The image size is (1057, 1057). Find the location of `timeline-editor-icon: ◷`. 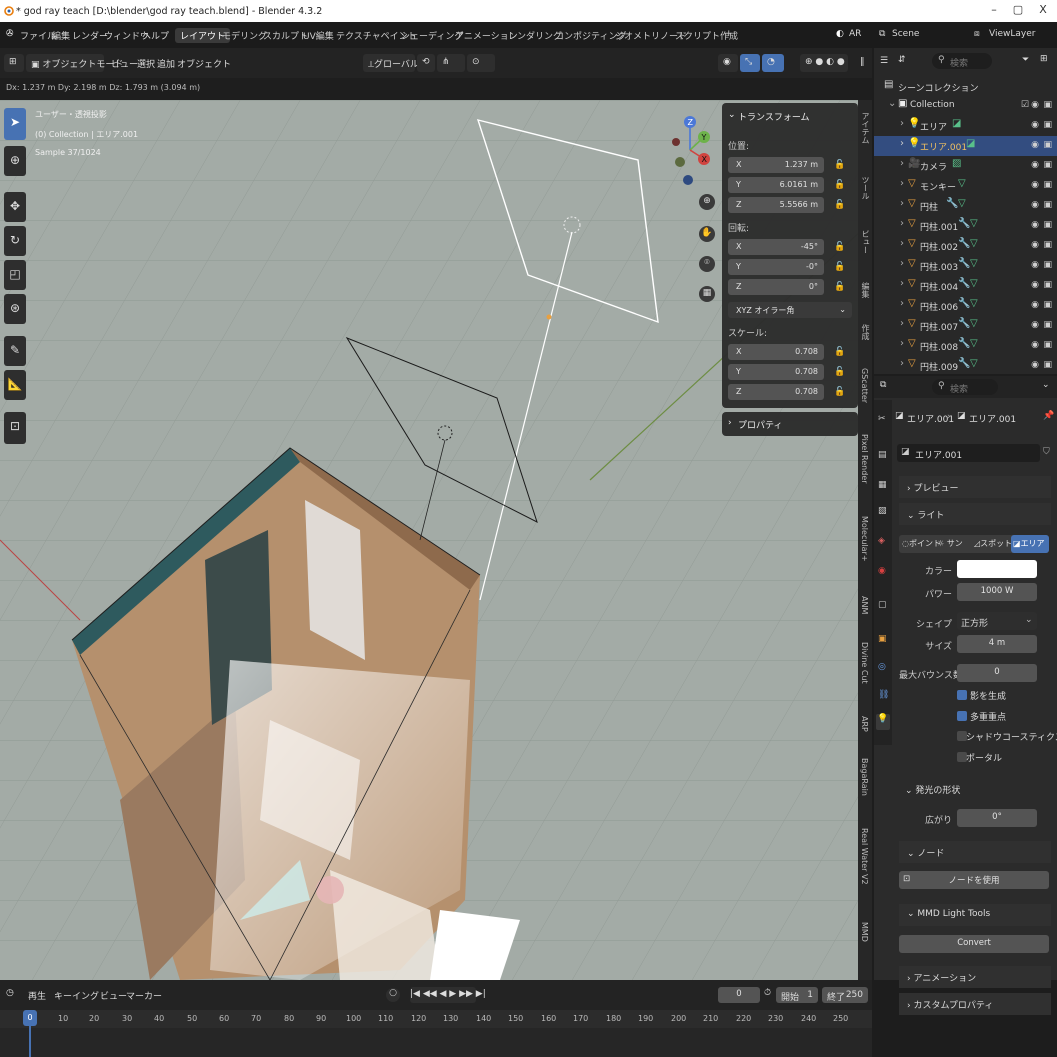

timeline-editor-icon: ◷ is located at coordinates (10, 993).